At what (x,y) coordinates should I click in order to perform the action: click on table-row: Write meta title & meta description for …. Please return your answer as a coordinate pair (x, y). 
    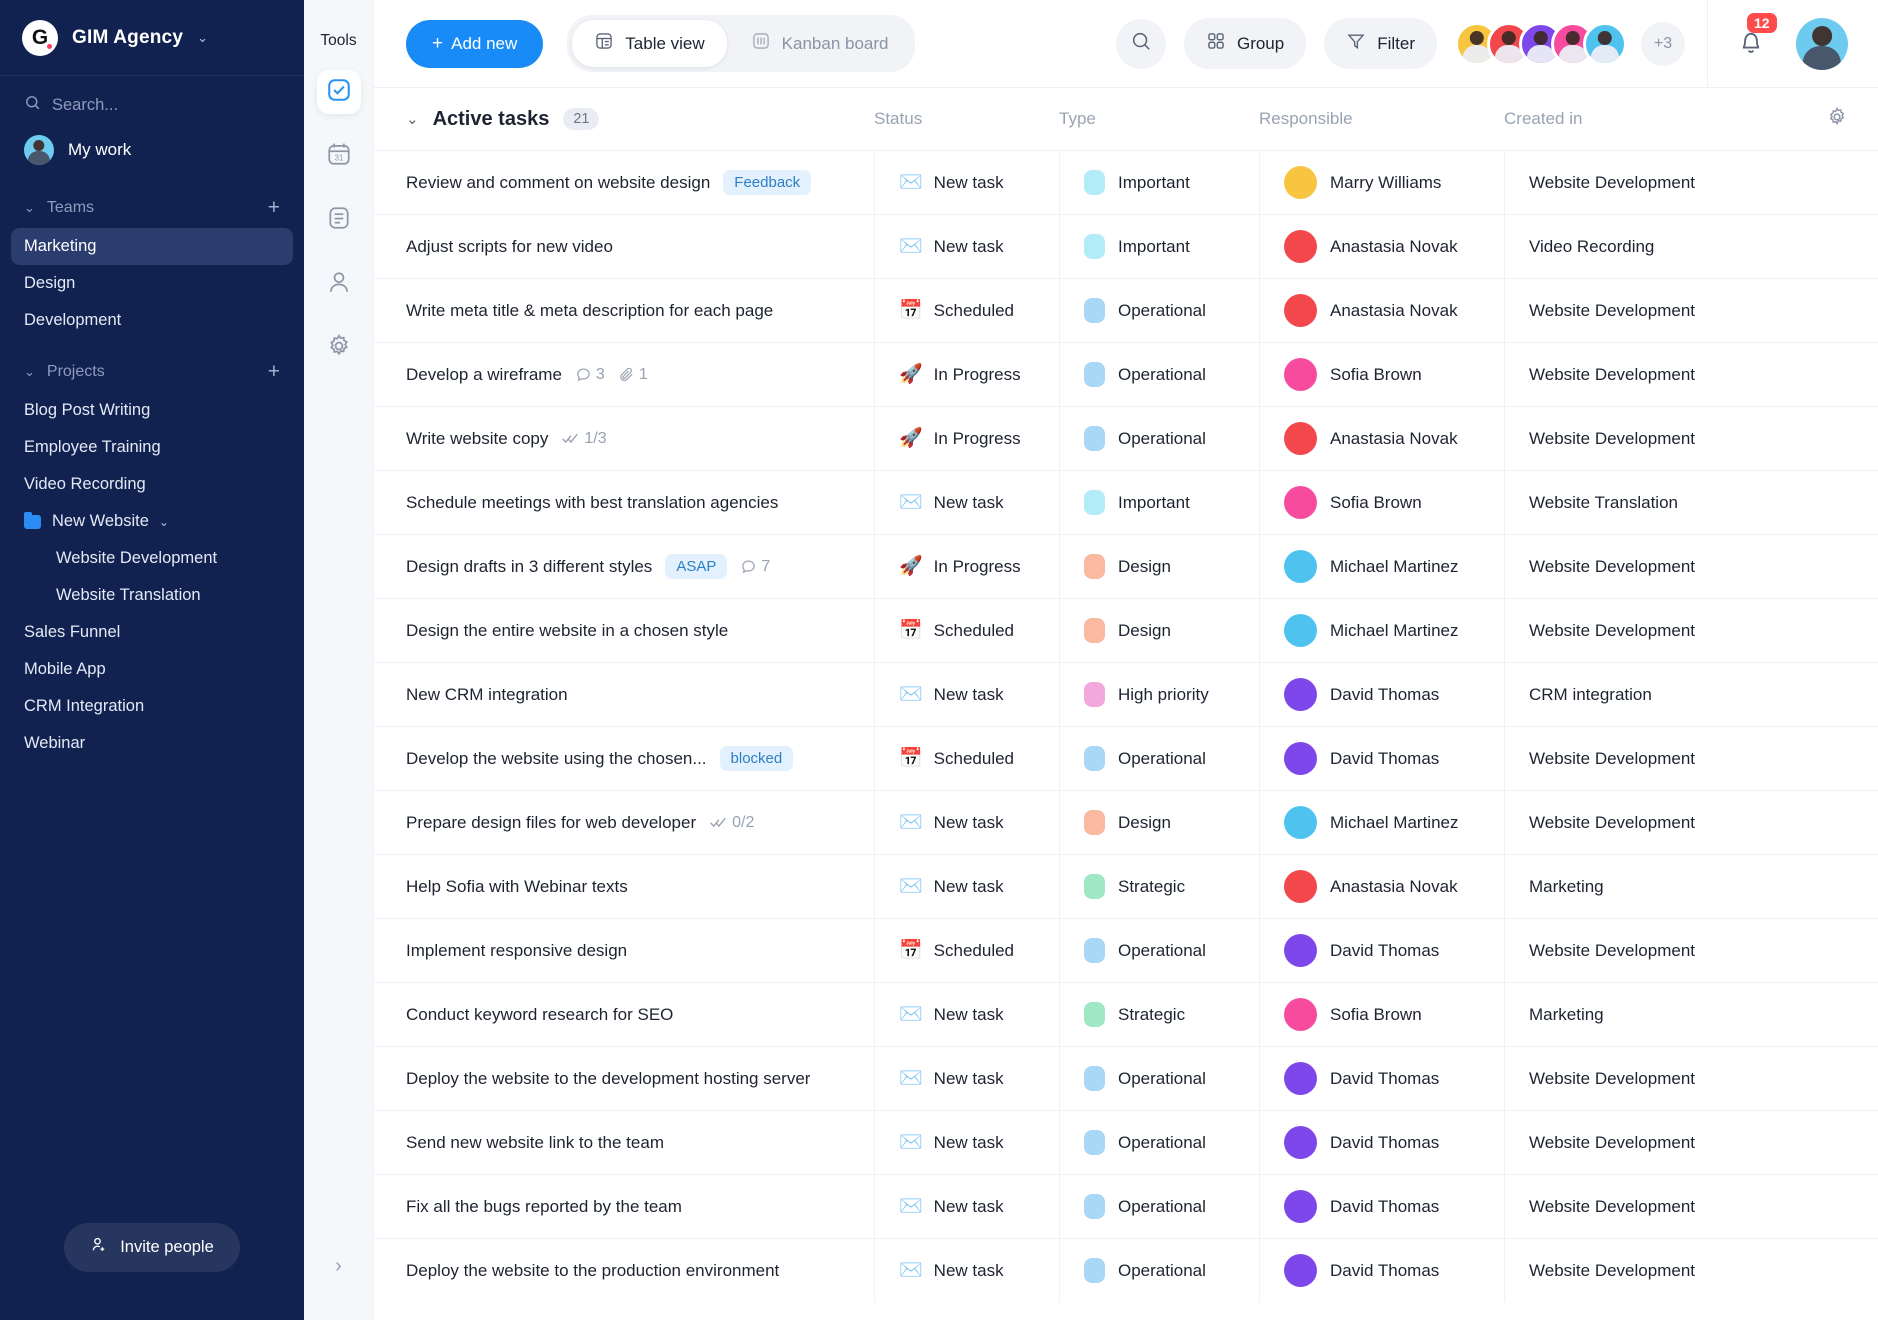
    Looking at the image, I should click on (1126, 310).